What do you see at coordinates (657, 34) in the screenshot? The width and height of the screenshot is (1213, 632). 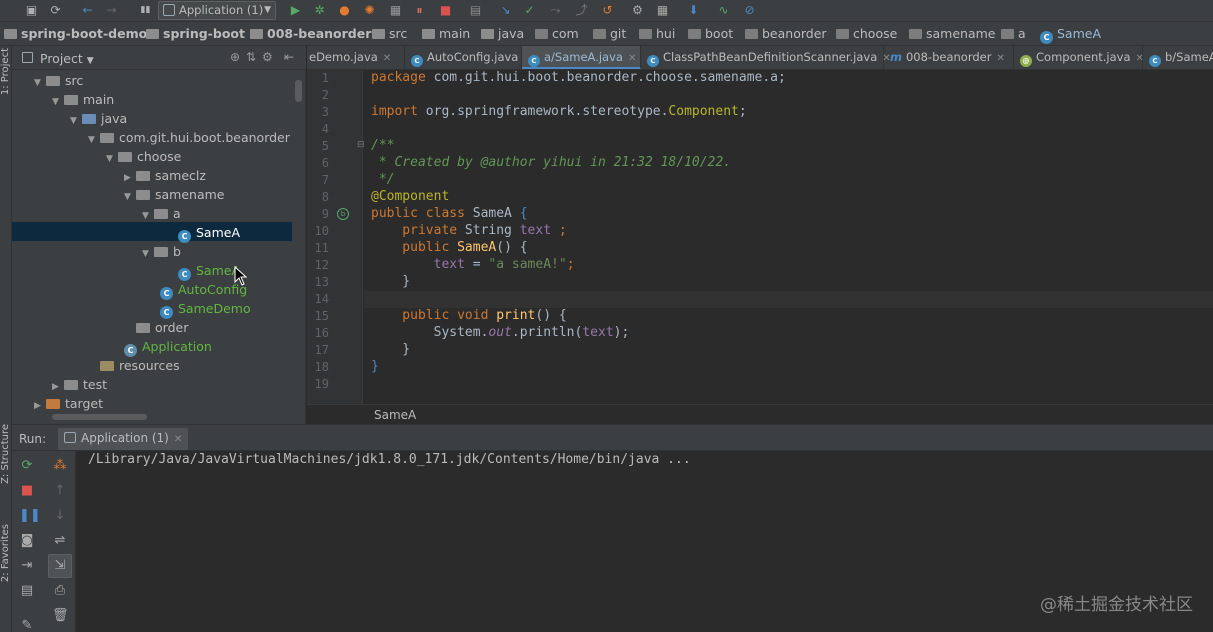 I see `crumb-hui: hui` at bounding box center [657, 34].